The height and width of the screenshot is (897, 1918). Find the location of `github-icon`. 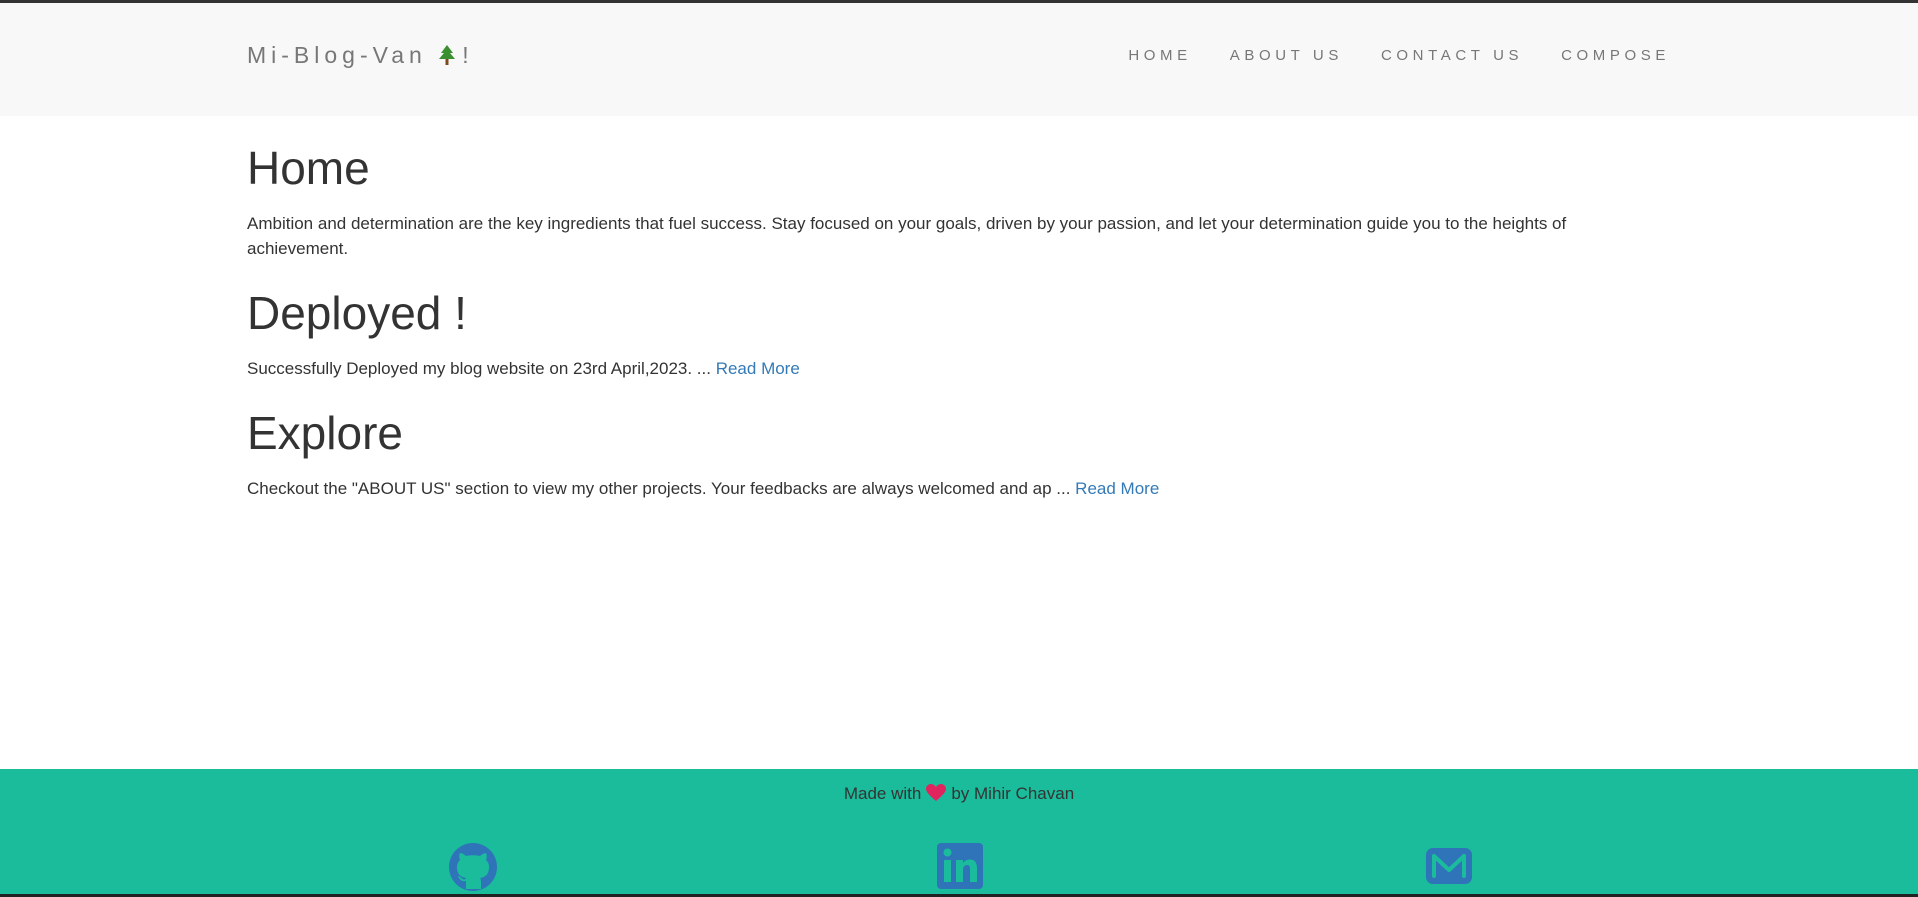

github-icon is located at coordinates (473, 865).